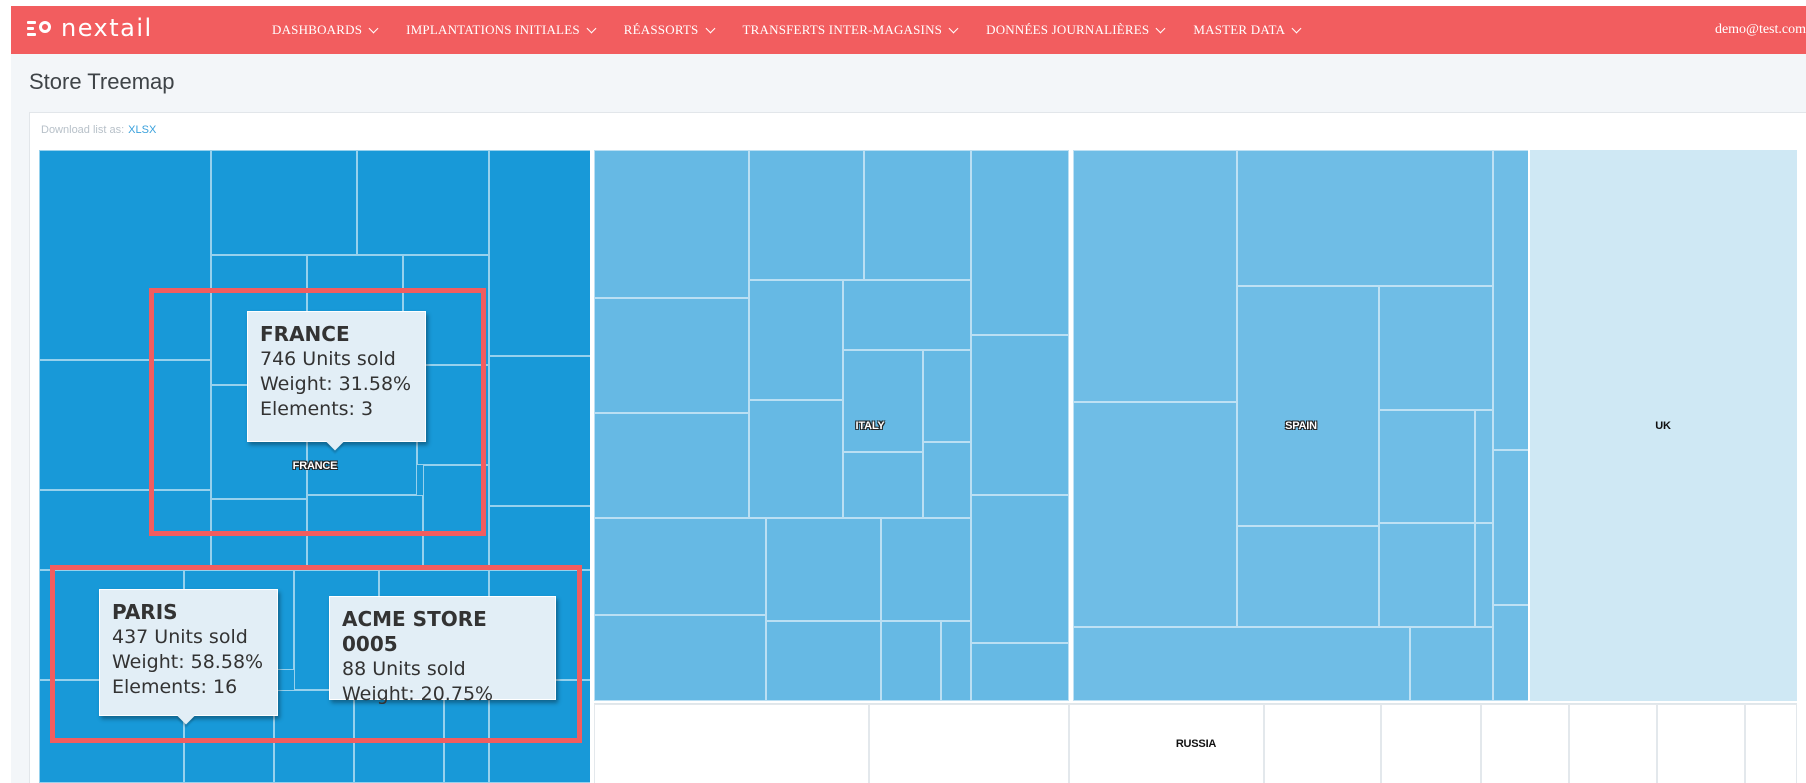  Describe the element at coordinates (661, 29) in the screenshot. I see `nav-label: RÉASSORTS` at that location.